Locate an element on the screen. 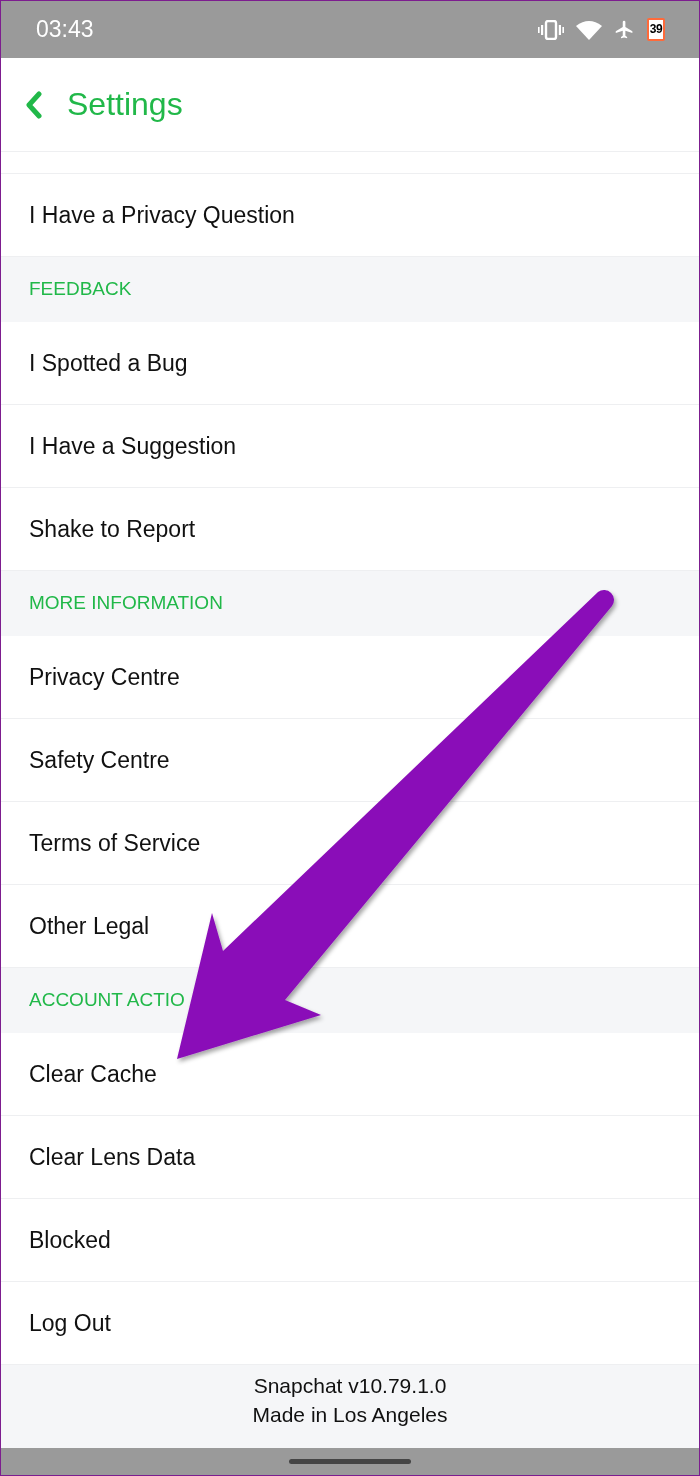  section-heading: MORE INFORMATION is located at coordinates (350, 603).